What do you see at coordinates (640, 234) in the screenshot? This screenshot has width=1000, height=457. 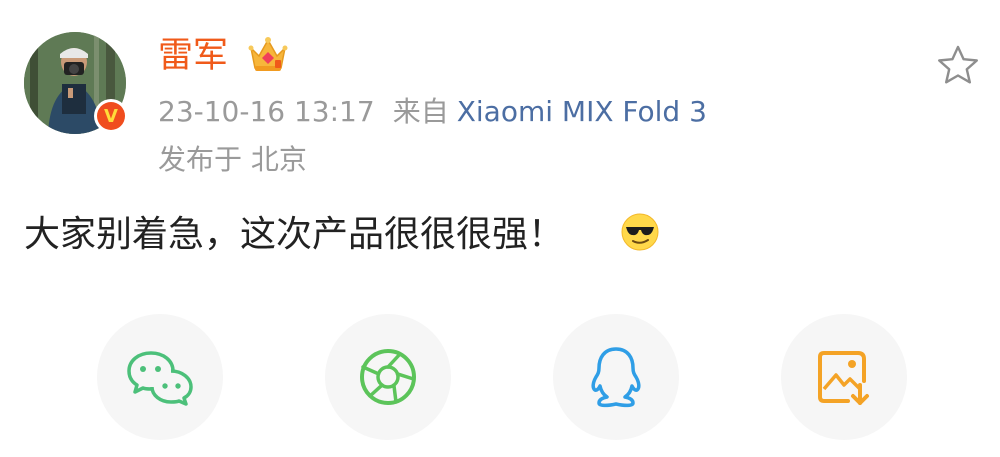 I see `sunglasses-emoji-icon` at bounding box center [640, 234].